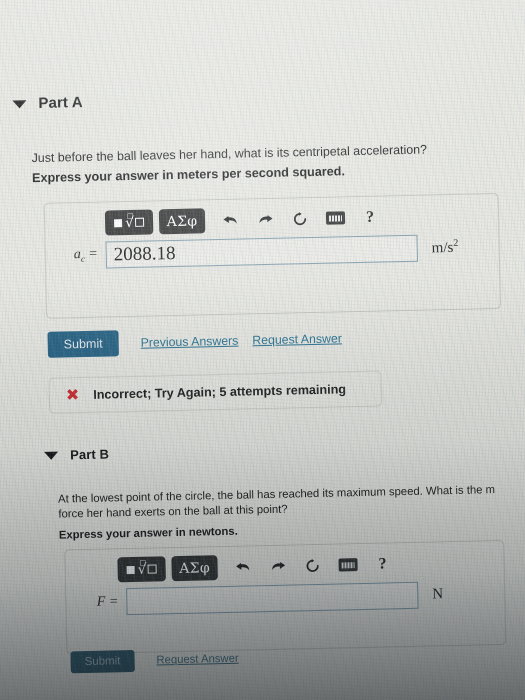 The width and height of the screenshot is (525, 700). What do you see at coordinates (19, 104) in the screenshot?
I see `collapse-triangle-icon` at bounding box center [19, 104].